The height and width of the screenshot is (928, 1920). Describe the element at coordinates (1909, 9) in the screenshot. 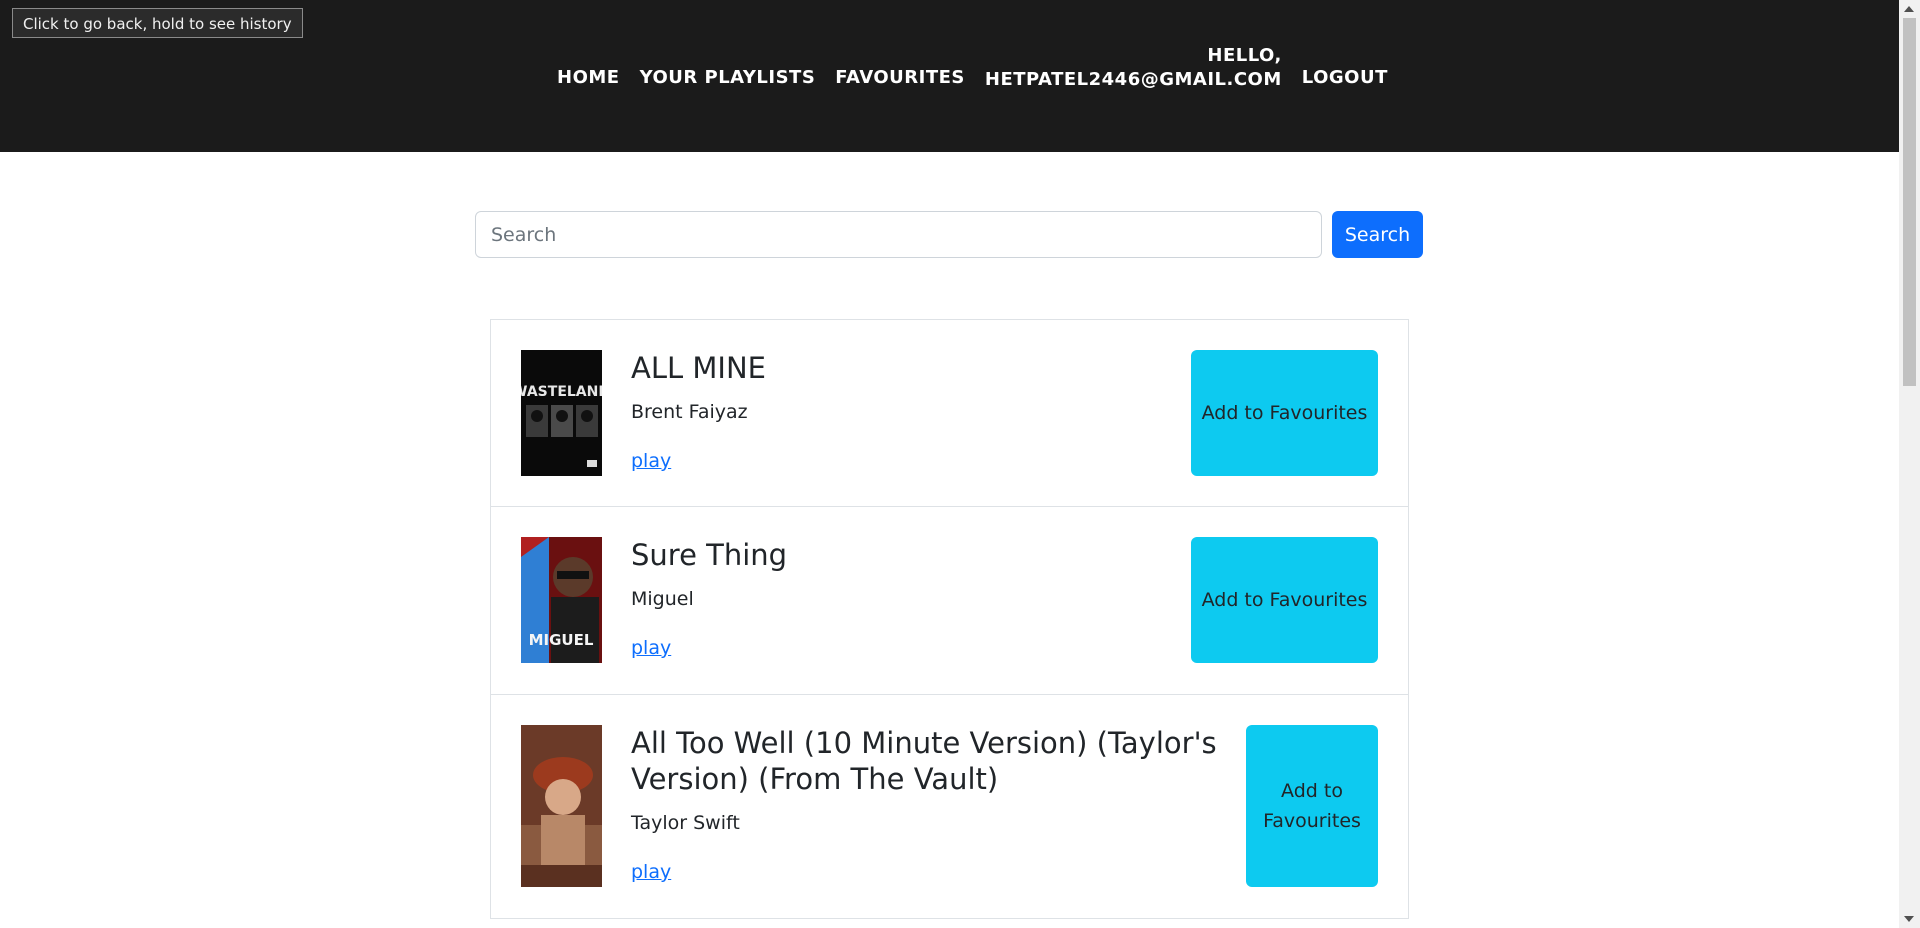

I see `scroll-up-arrow-icon` at that location.